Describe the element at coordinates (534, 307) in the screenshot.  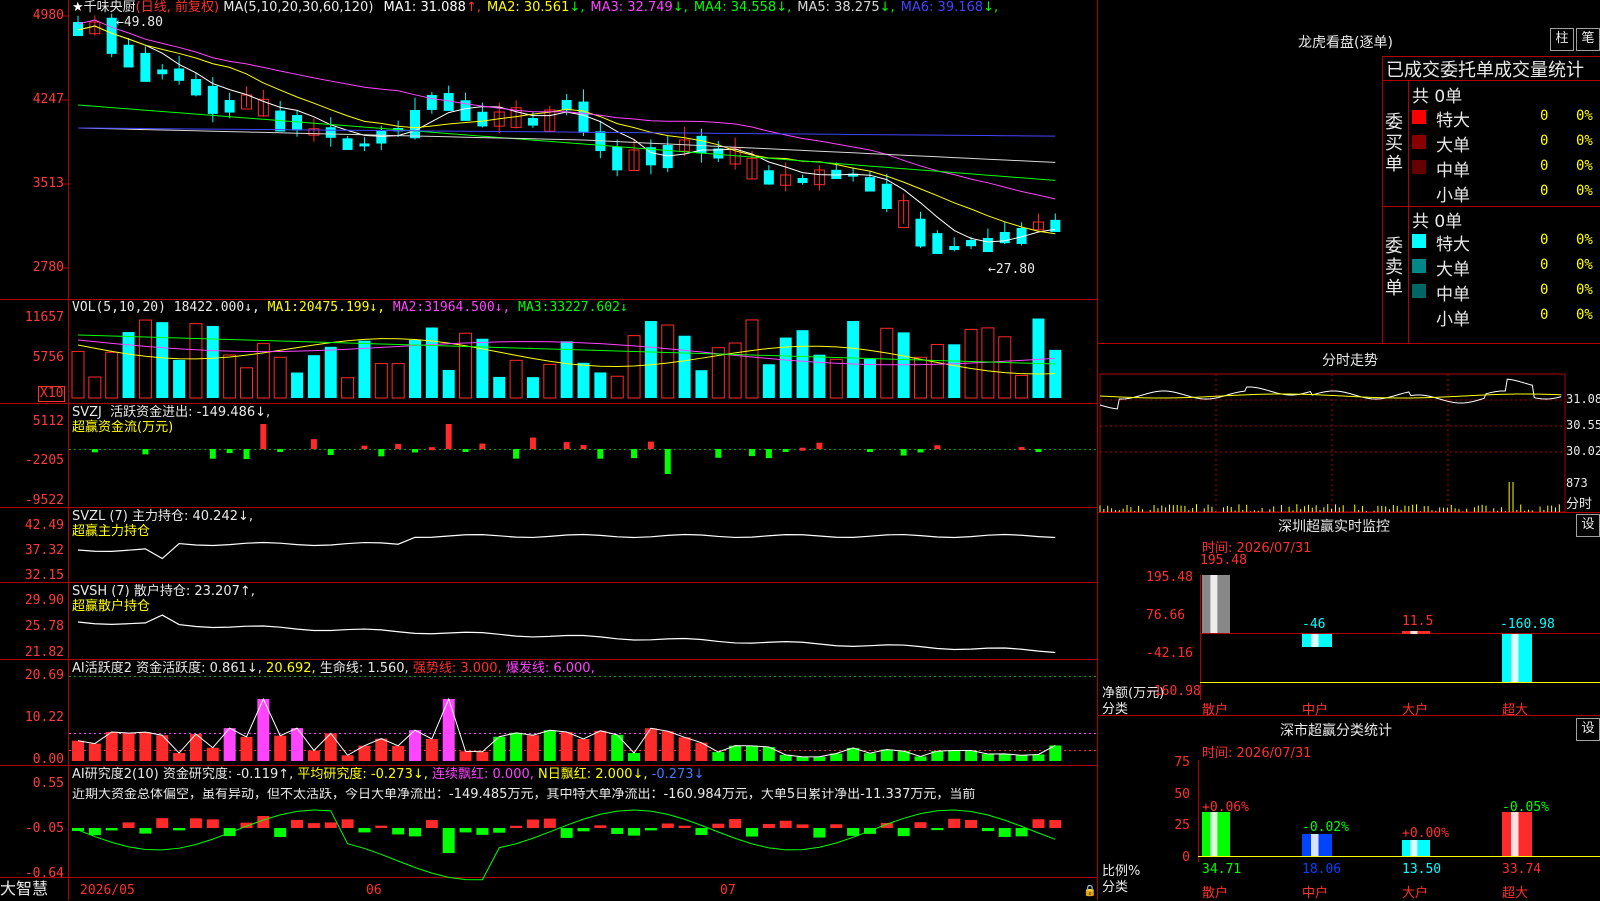
I see `vol-ma3-name: MA3:` at that location.